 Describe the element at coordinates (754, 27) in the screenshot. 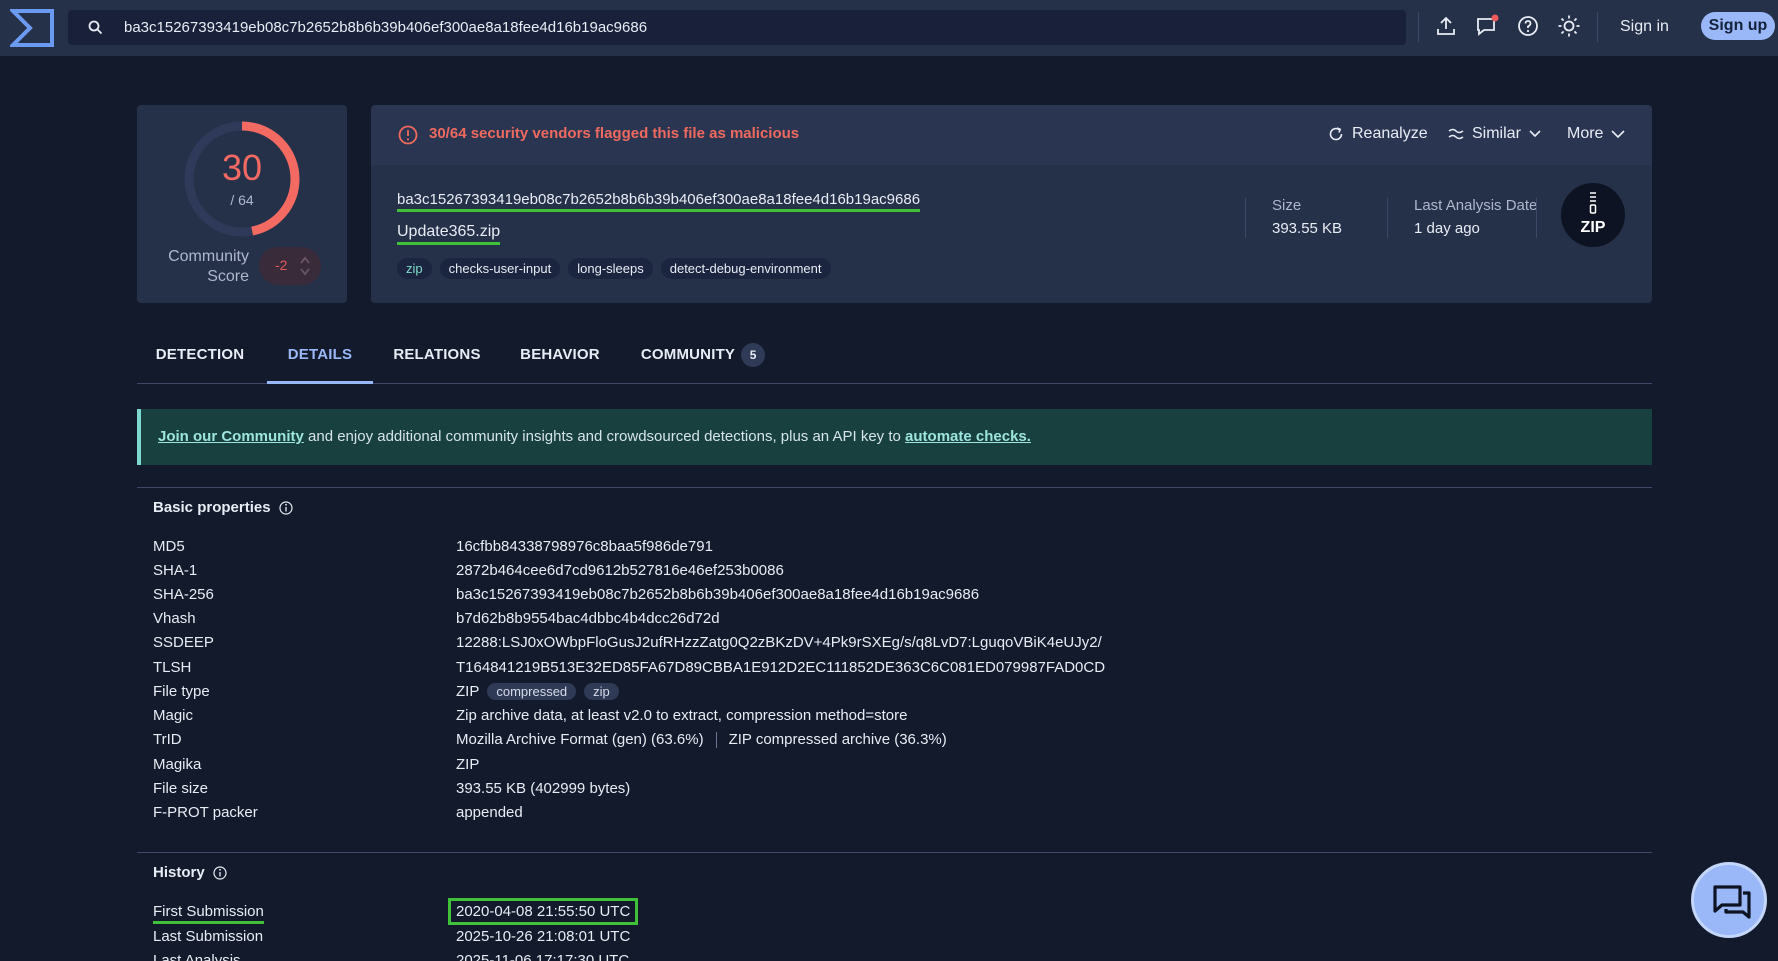

I see `search-input` at that location.